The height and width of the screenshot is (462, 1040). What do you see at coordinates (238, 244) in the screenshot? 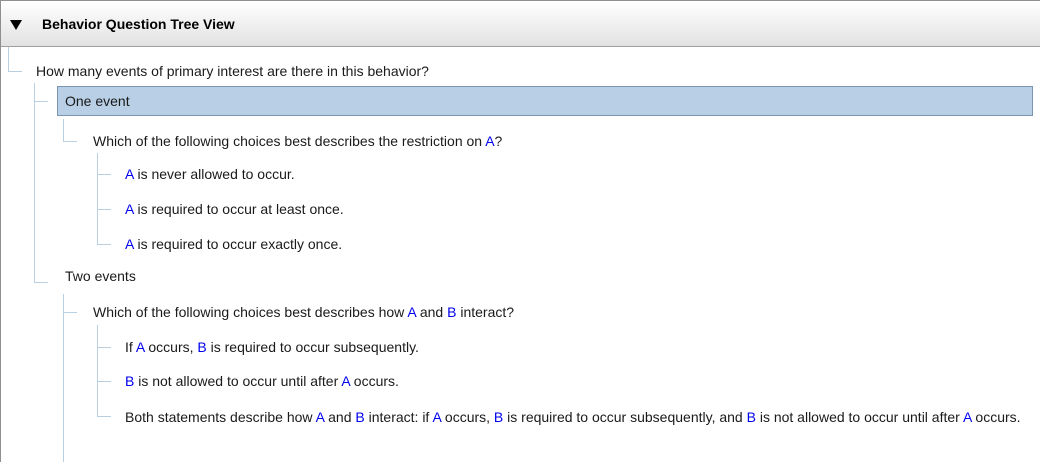
I see `node-text: is required to occur exactly once.` at bounding box center [238, 244].